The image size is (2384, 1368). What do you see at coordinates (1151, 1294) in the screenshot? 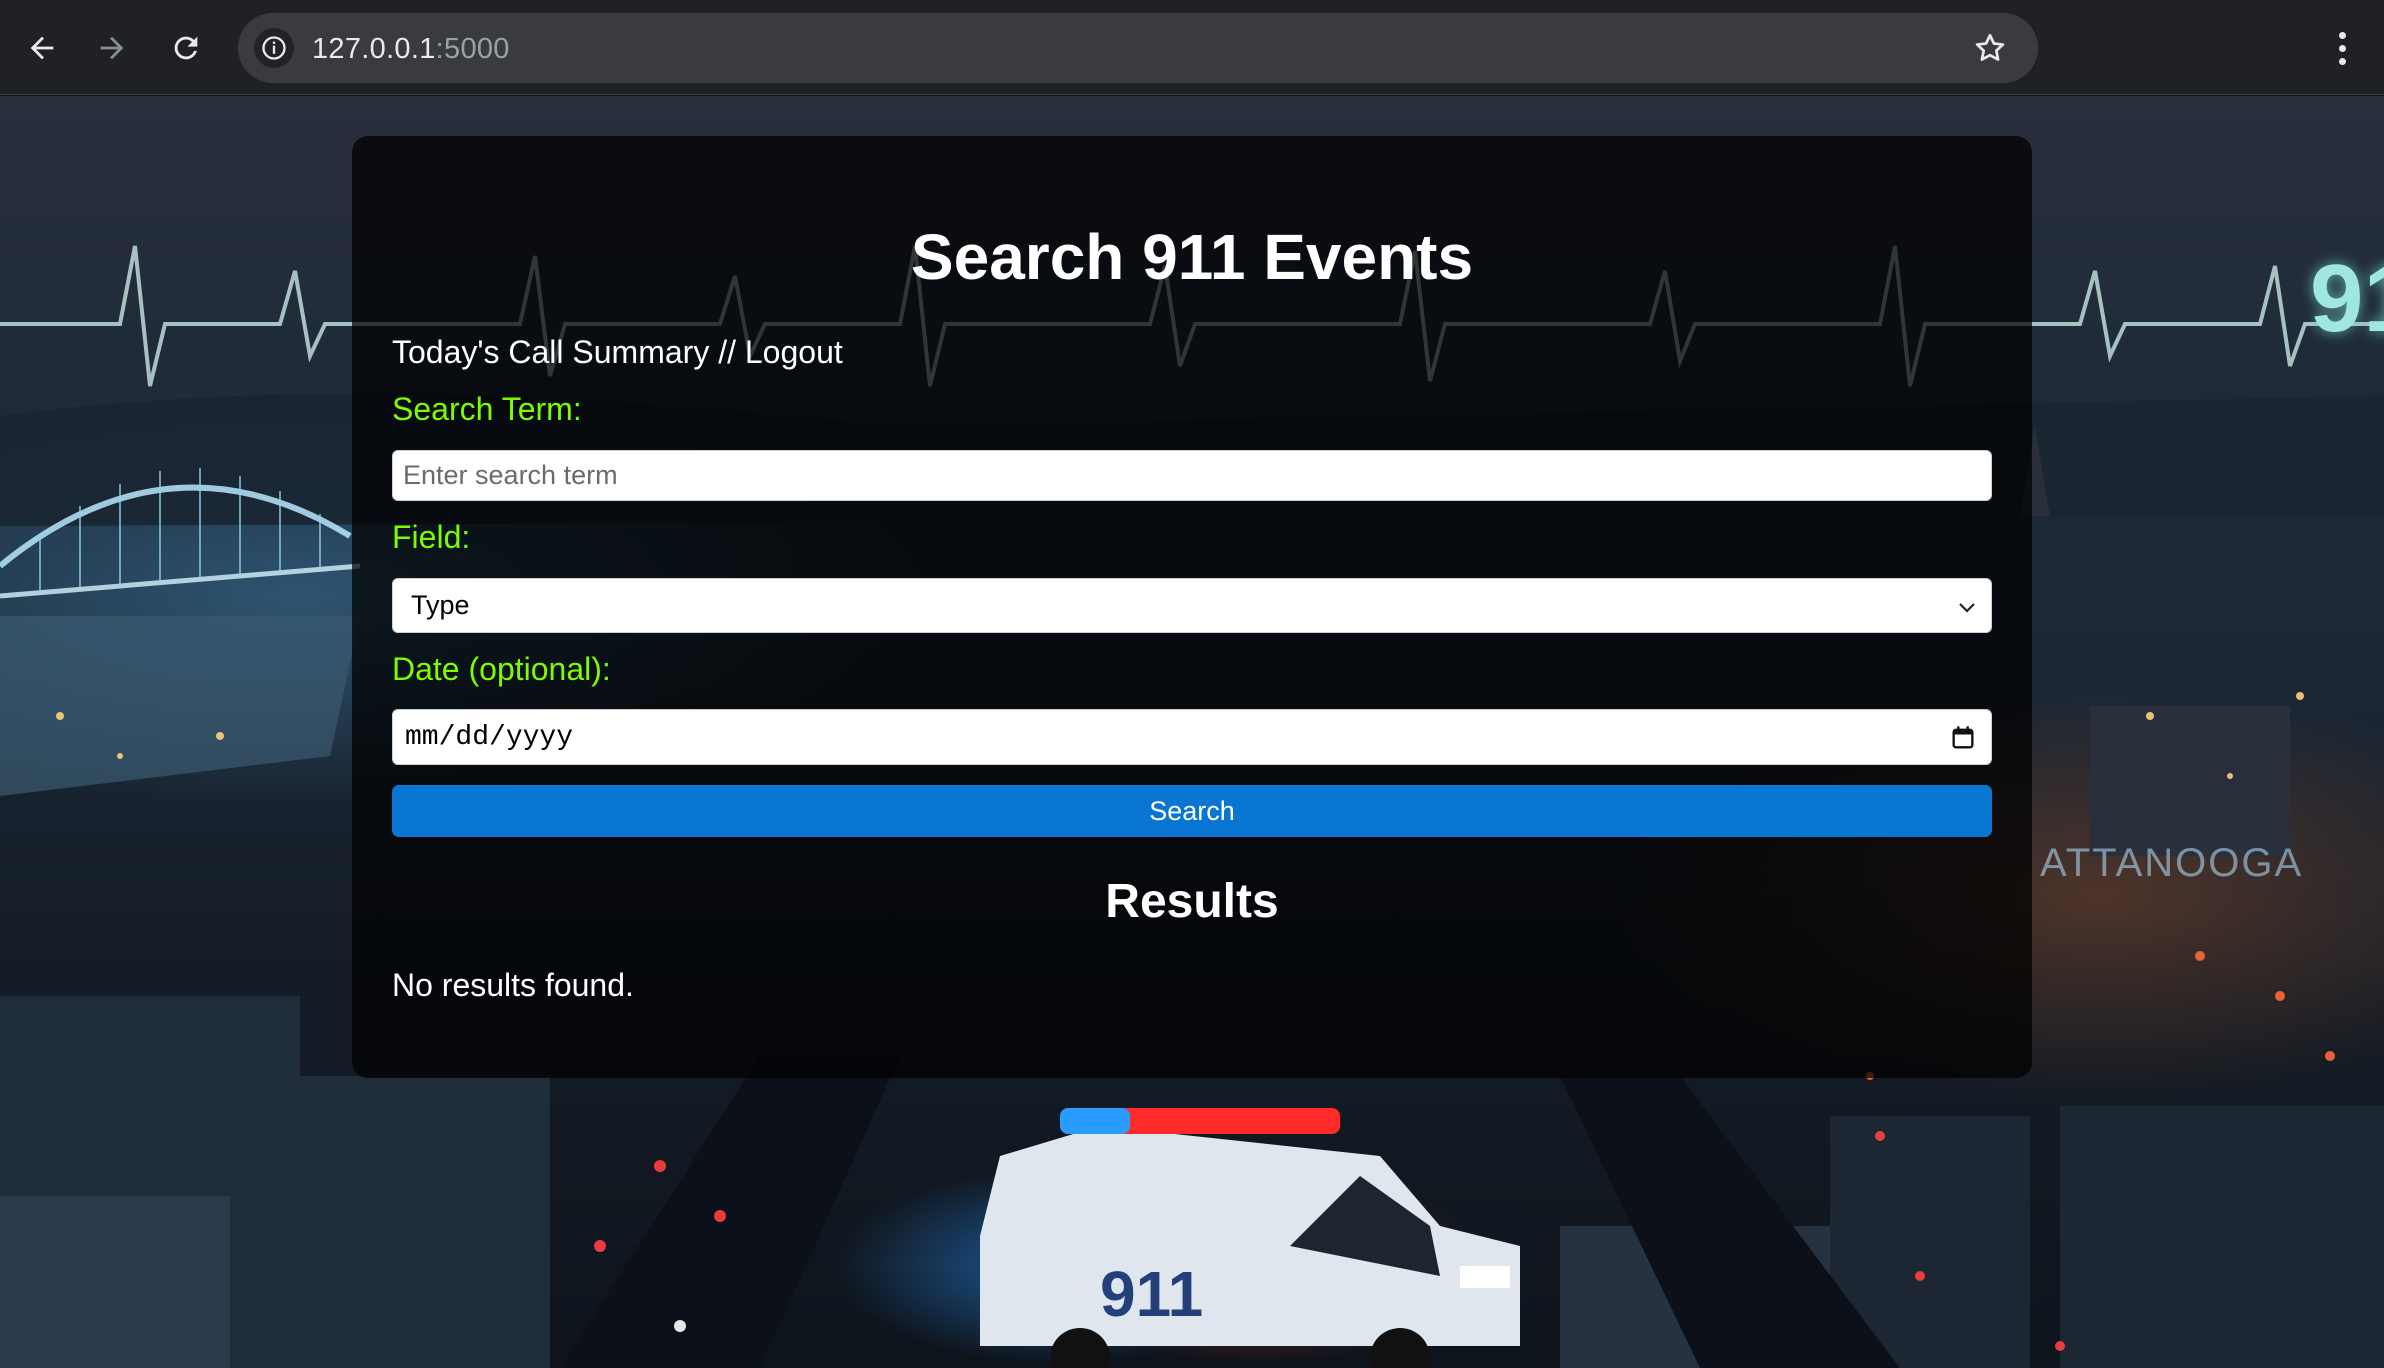
I see `svg-text: 911` at bounding box center [1151, 1294].